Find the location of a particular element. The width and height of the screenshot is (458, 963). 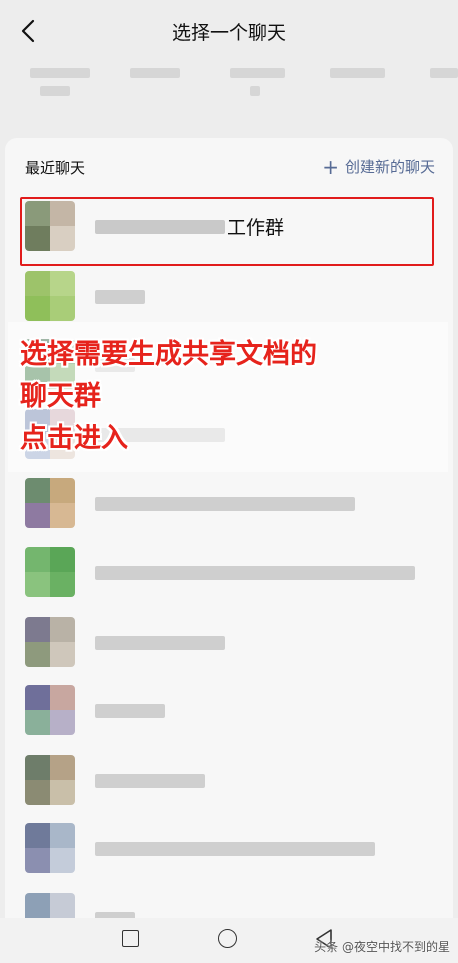

top-bar: 选择一个聊天 is located at coordinates (229, 32).